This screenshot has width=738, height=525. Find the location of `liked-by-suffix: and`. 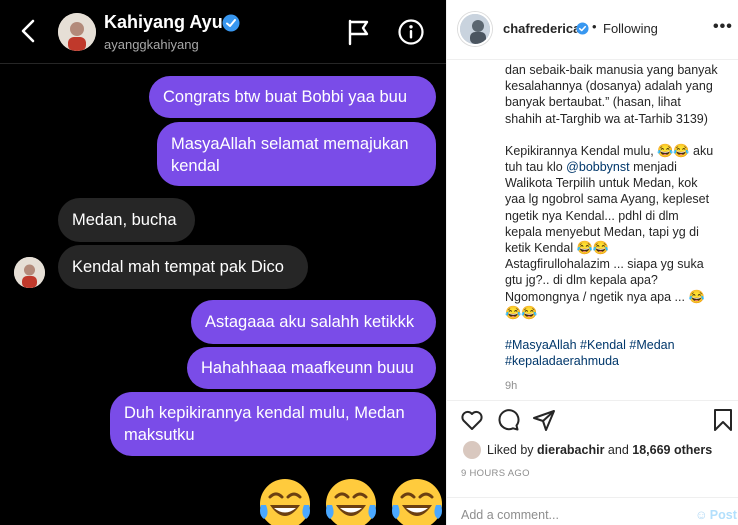

liked-by-suffix: and is located at coordinates (618, 450).